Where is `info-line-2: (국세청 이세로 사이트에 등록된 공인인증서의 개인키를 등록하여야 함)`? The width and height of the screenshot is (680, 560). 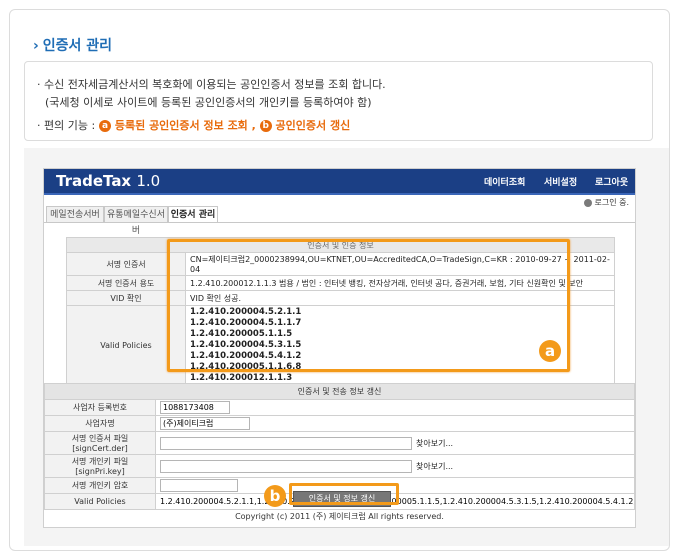
info-line-2: (국세청 이세로 사이트에 등록된 공인인증서의 개인키를 등록하여야 함) is located at coordinates (208, 102).